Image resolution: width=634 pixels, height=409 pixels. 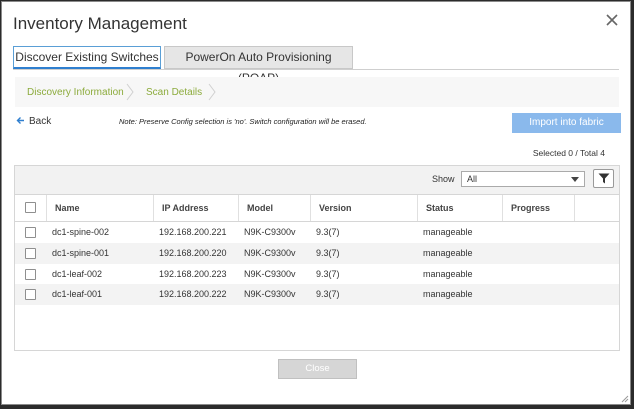 What do you see at coordinates (363, 208) in the screenshot?
I see `column-header-version: Version` at bounding box center [363, 208].